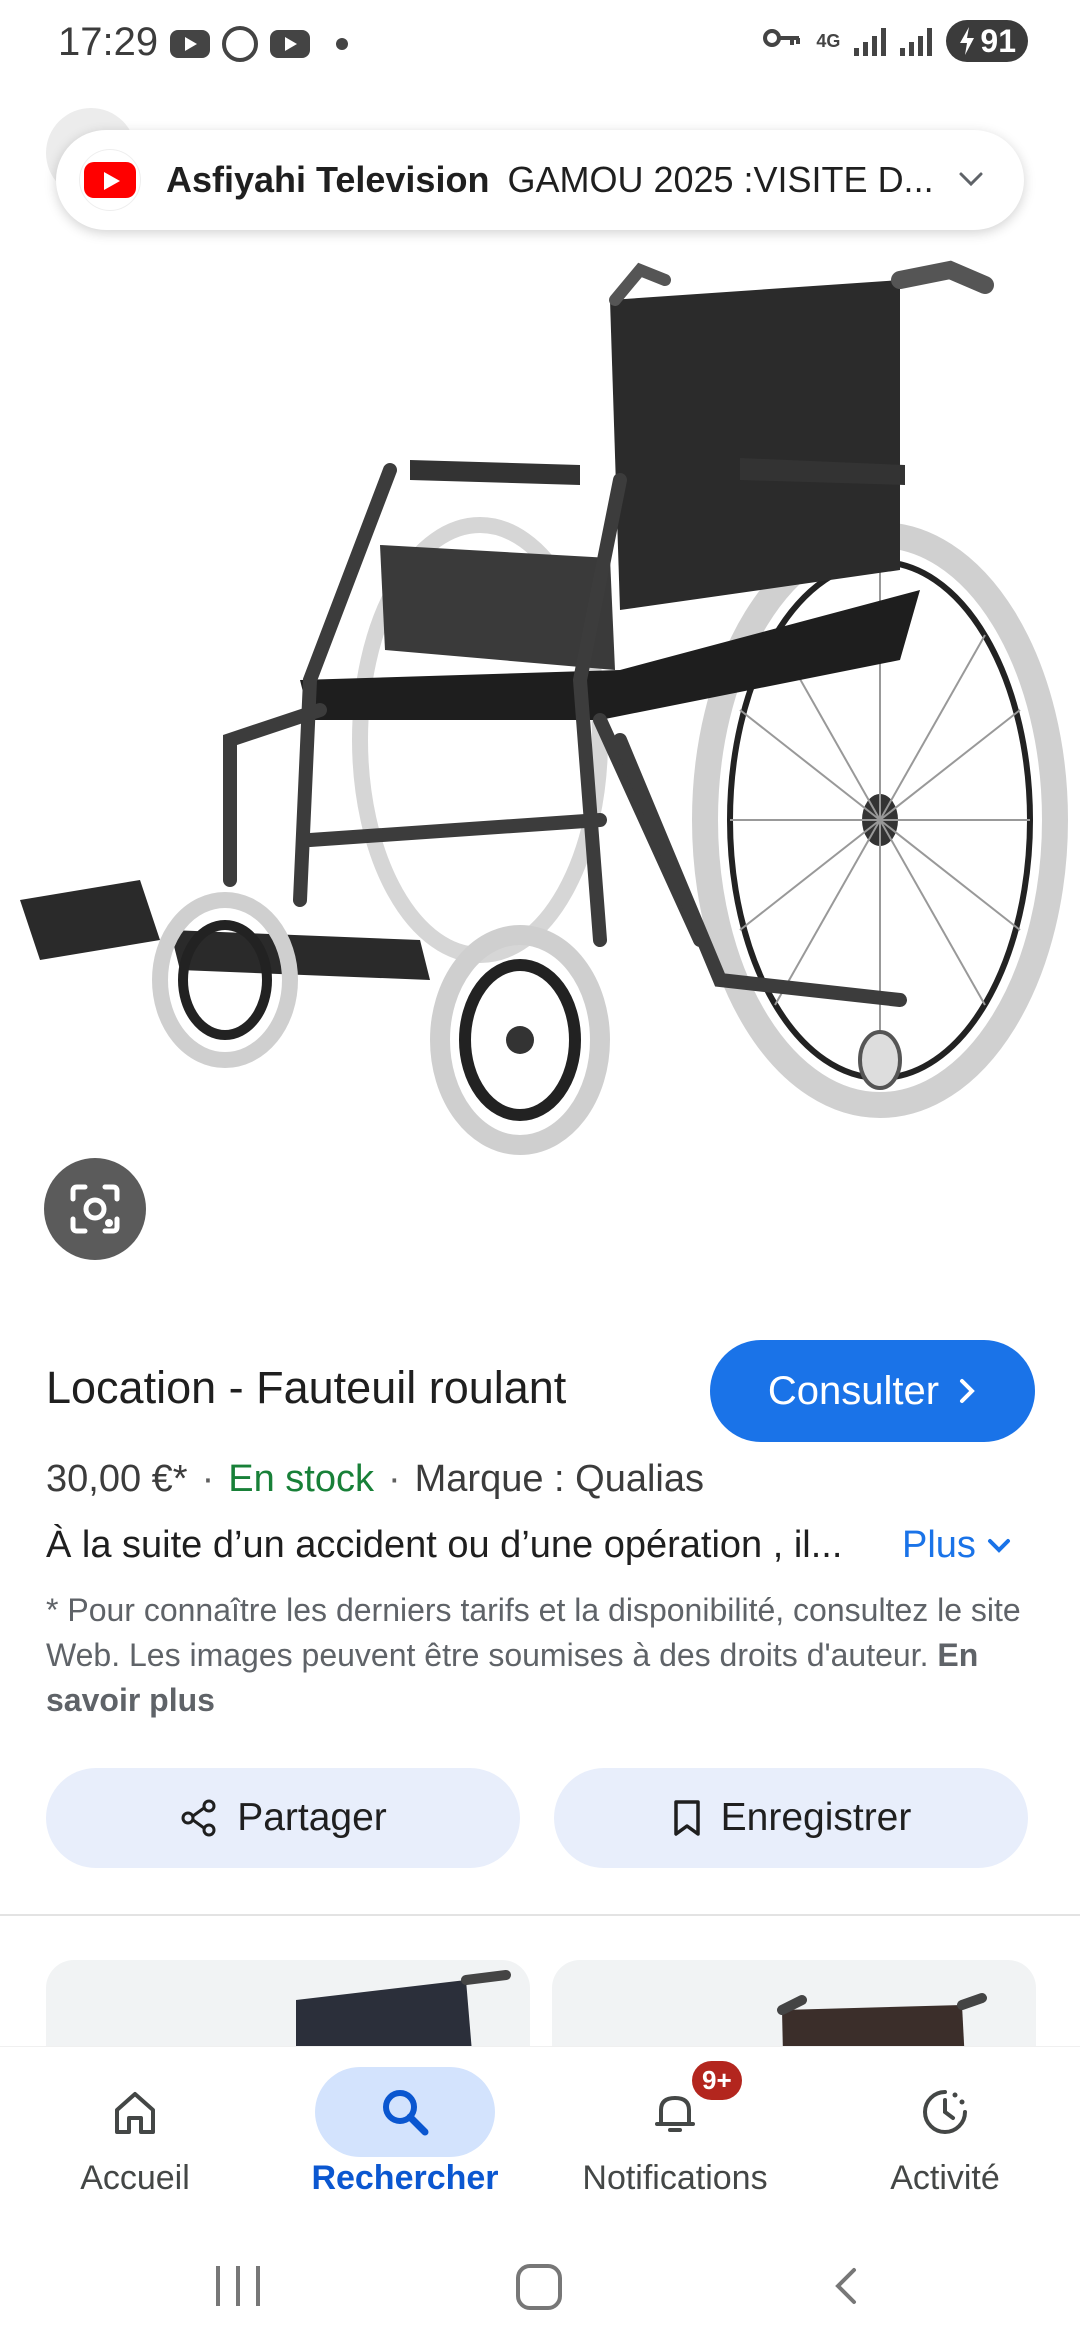 This screenshot has height=2340, width=1080. What do you see at coordinates (520, 1040) in the screenshot?
I see `front-caster` at bounding box center [520, 1040].